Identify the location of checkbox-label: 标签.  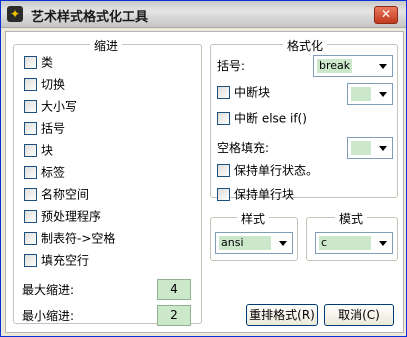
(53, 172).